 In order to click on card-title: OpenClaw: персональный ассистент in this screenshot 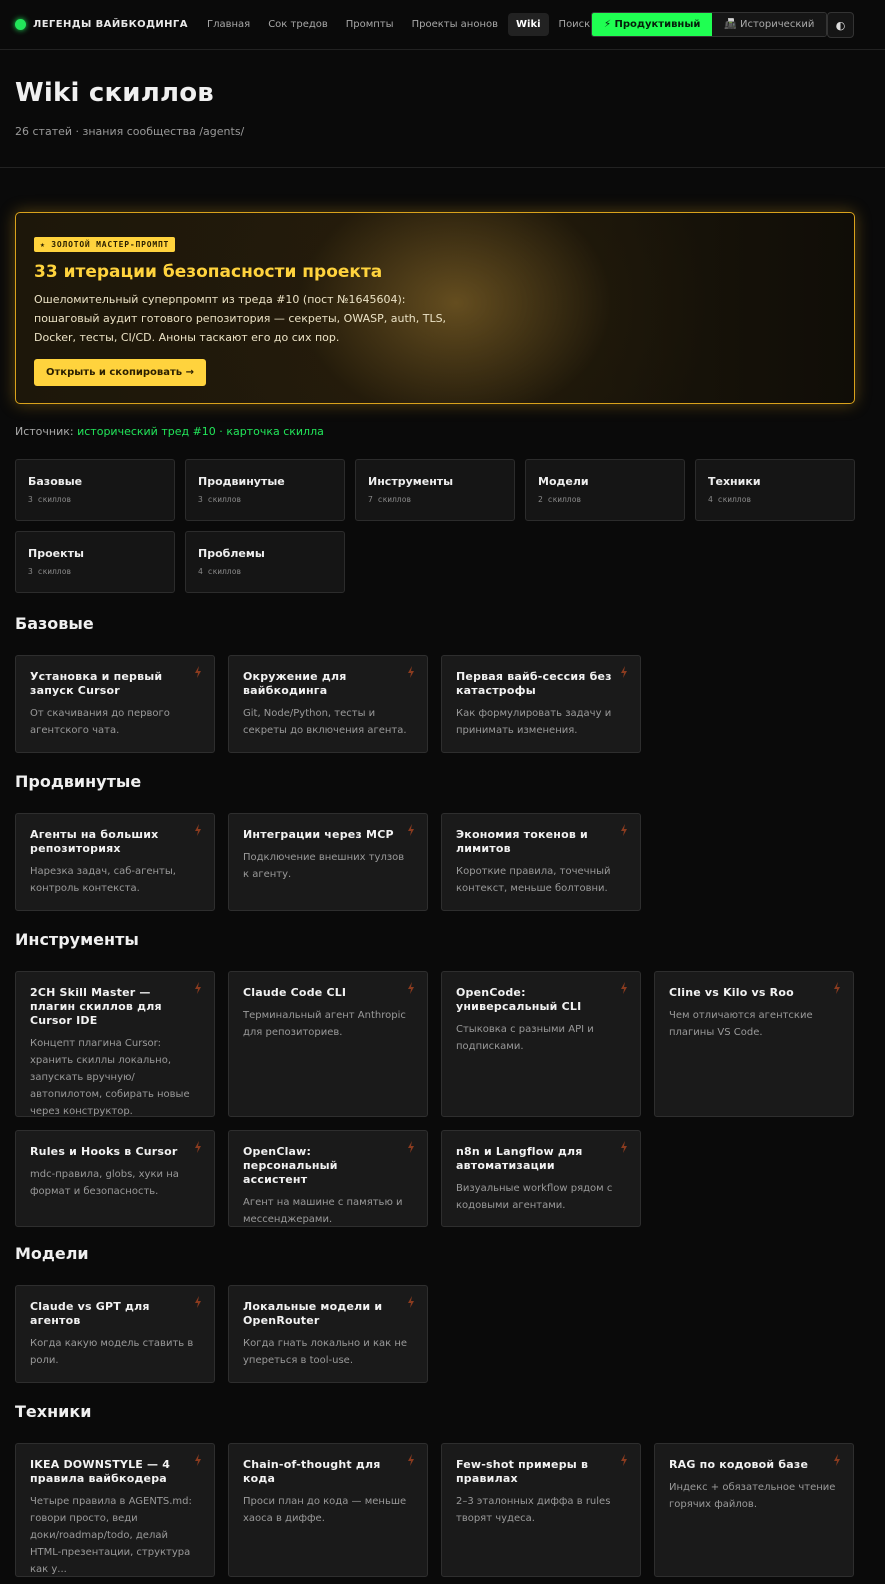, I will do `click(290, 1165)`.